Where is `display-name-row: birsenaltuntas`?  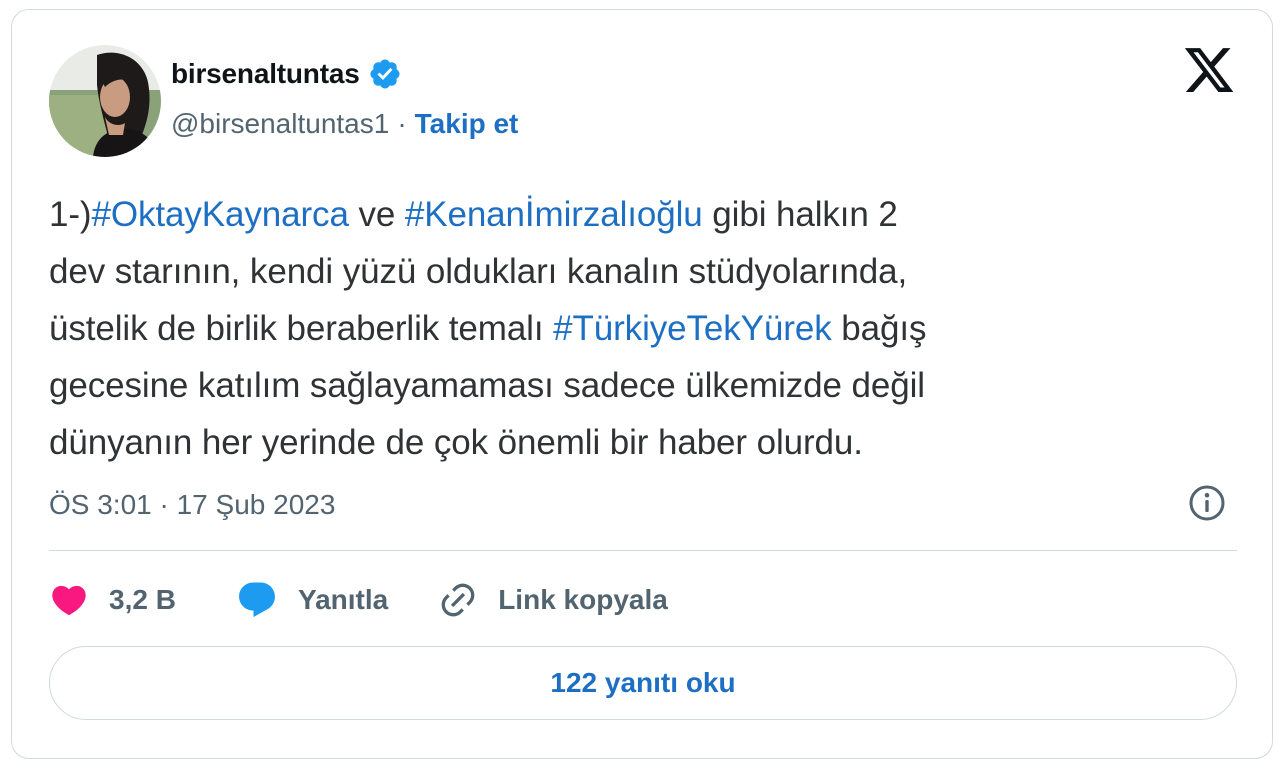
display-name-row: birsenaltuntas is located at coordinates (286, 74).